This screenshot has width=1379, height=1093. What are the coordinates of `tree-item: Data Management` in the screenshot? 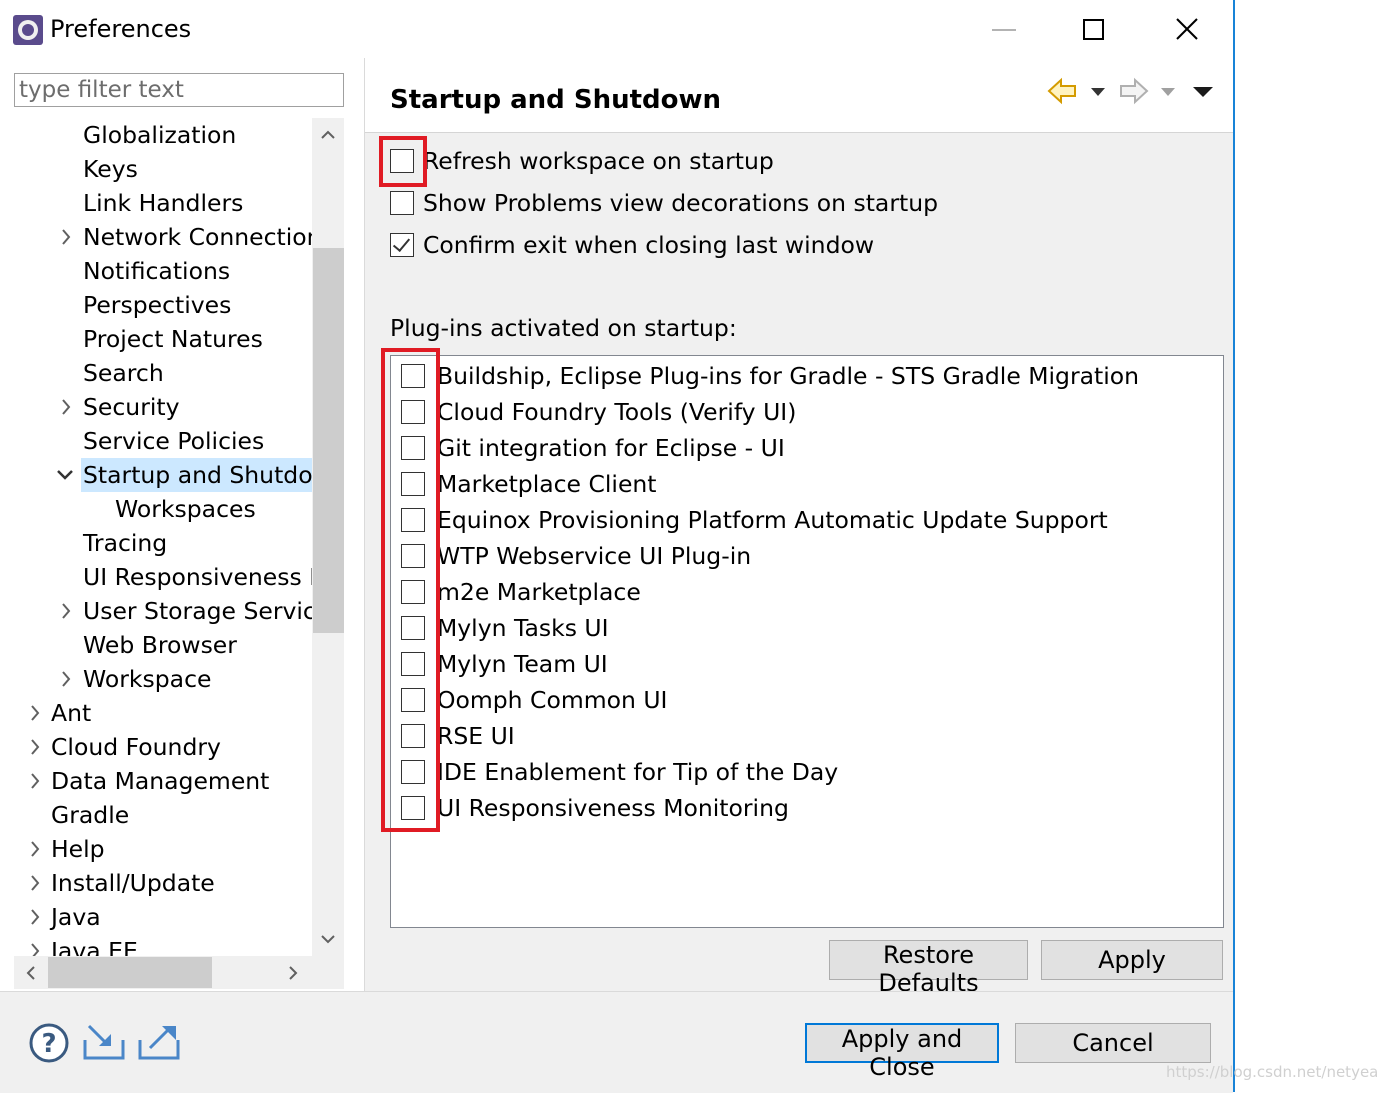 It's located at (163, 781).